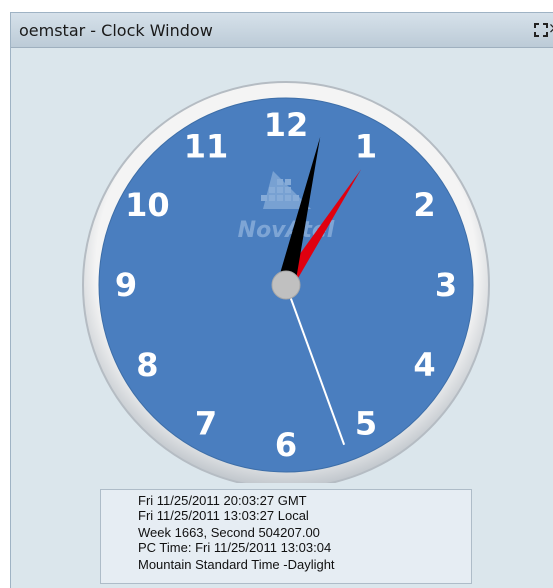 The height and width of the screenshot is (588, 553). What do you see at coordinates (235, 547) in the screenshot?
I see `pc-time: PC Time: Fri 11/25/2011 13:03:04` at bounding box center [235, 547].